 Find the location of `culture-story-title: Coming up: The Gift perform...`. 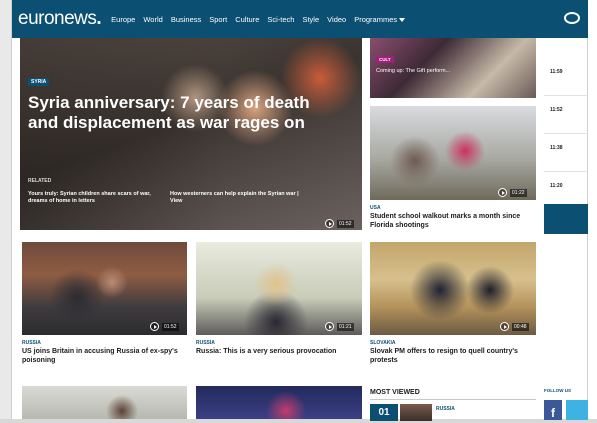

culture-story-title: Coming up: The Gift perform... is located at coordinates (451, 71).